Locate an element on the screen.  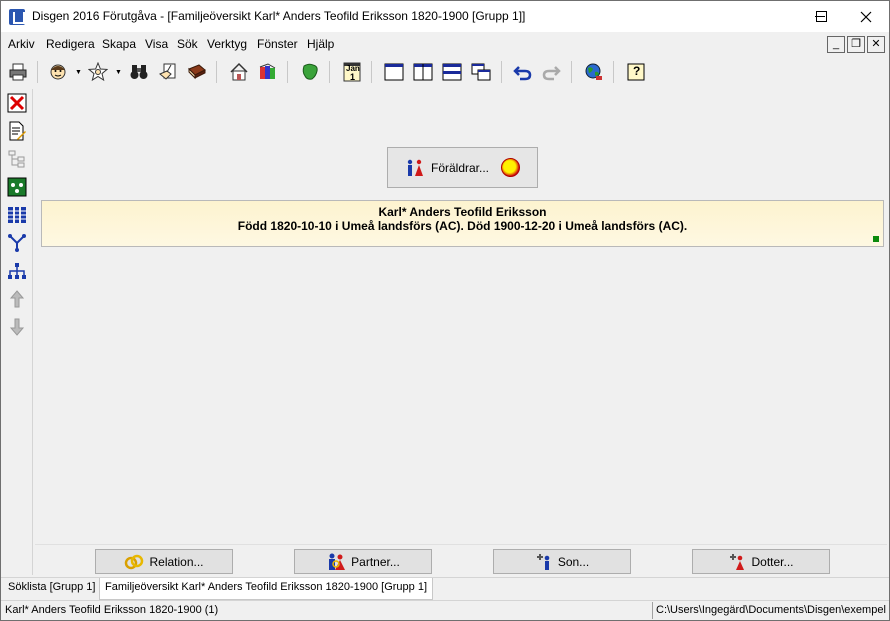
home-icon is located at coordinates (239, 71).